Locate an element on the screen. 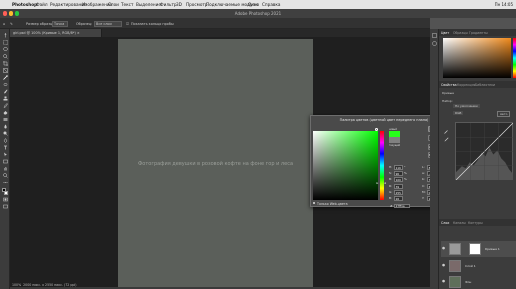 The width and height of the screenshot is (516, 289). lasso-tool-icon is located at coordinates (5, 49).